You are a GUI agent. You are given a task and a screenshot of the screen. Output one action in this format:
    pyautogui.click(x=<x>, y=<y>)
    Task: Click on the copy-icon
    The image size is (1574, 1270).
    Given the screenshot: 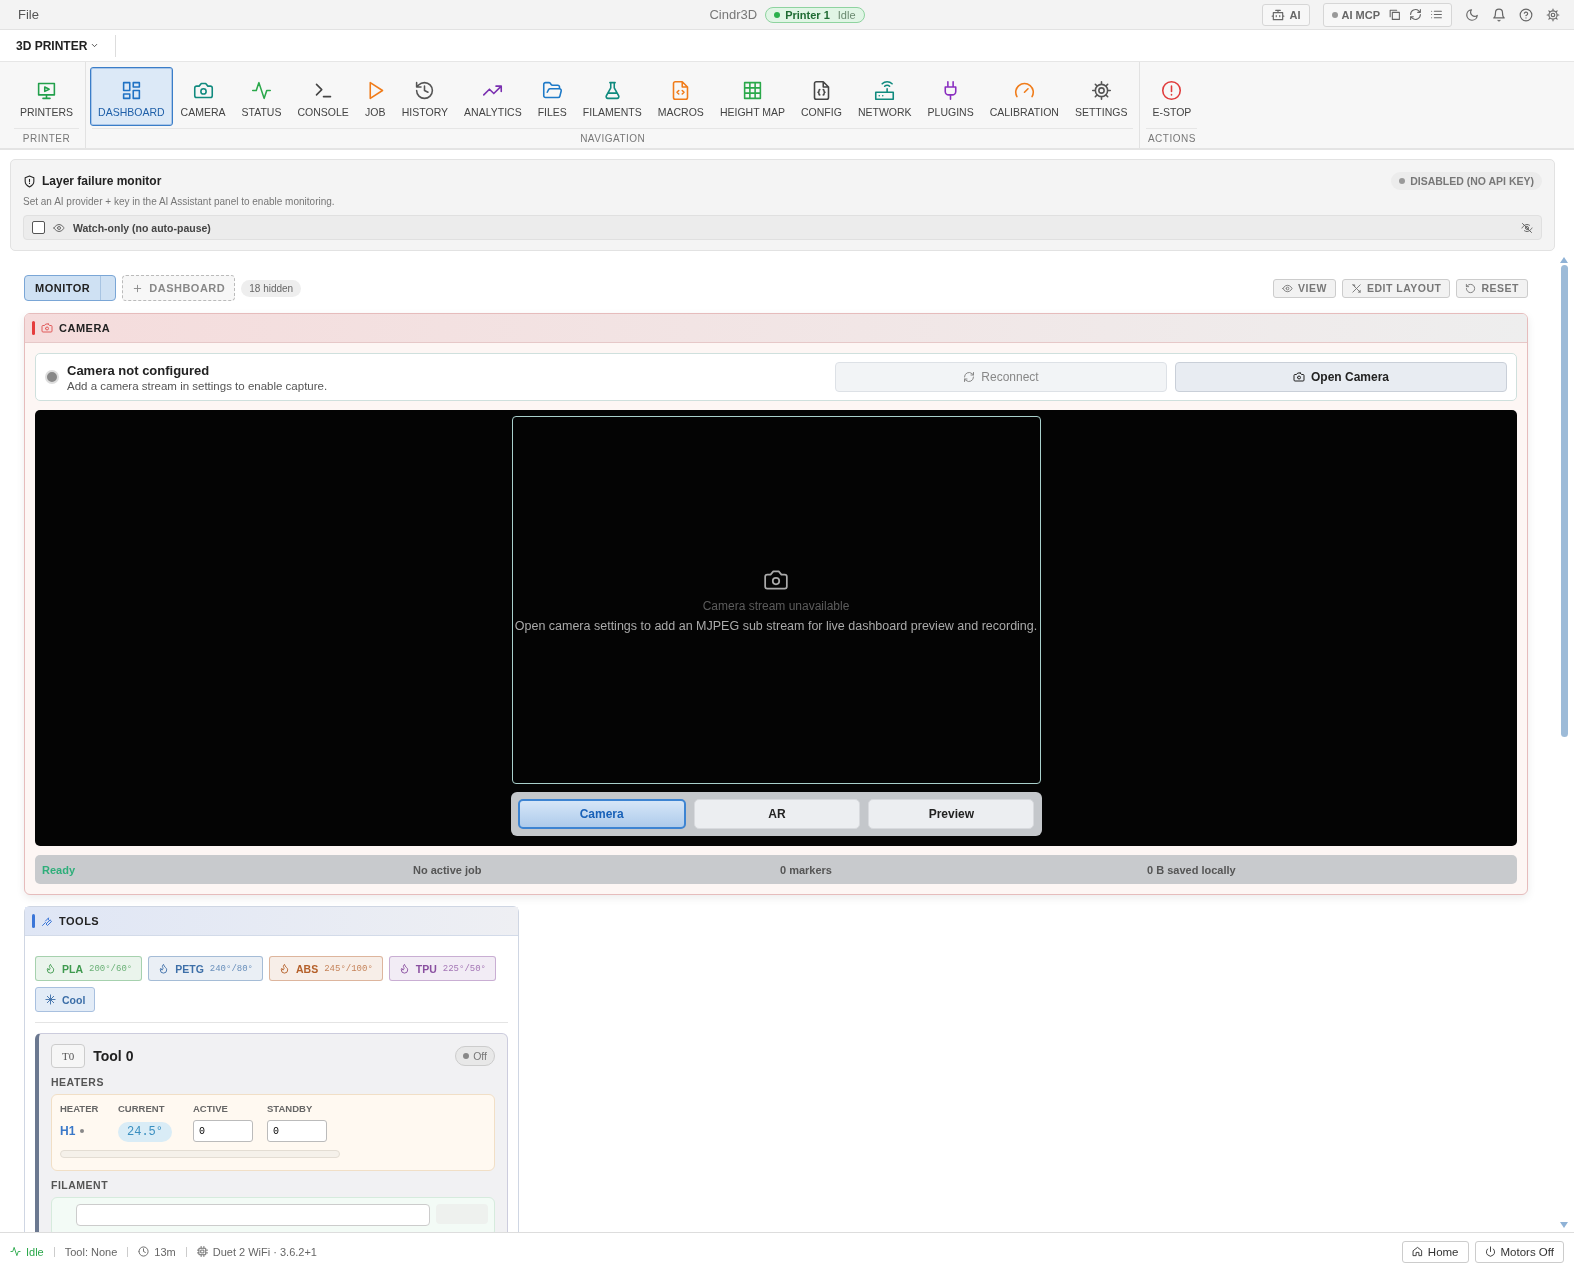 What is the action you would take?
    pyautogui.click(x=1394, y=14)
    